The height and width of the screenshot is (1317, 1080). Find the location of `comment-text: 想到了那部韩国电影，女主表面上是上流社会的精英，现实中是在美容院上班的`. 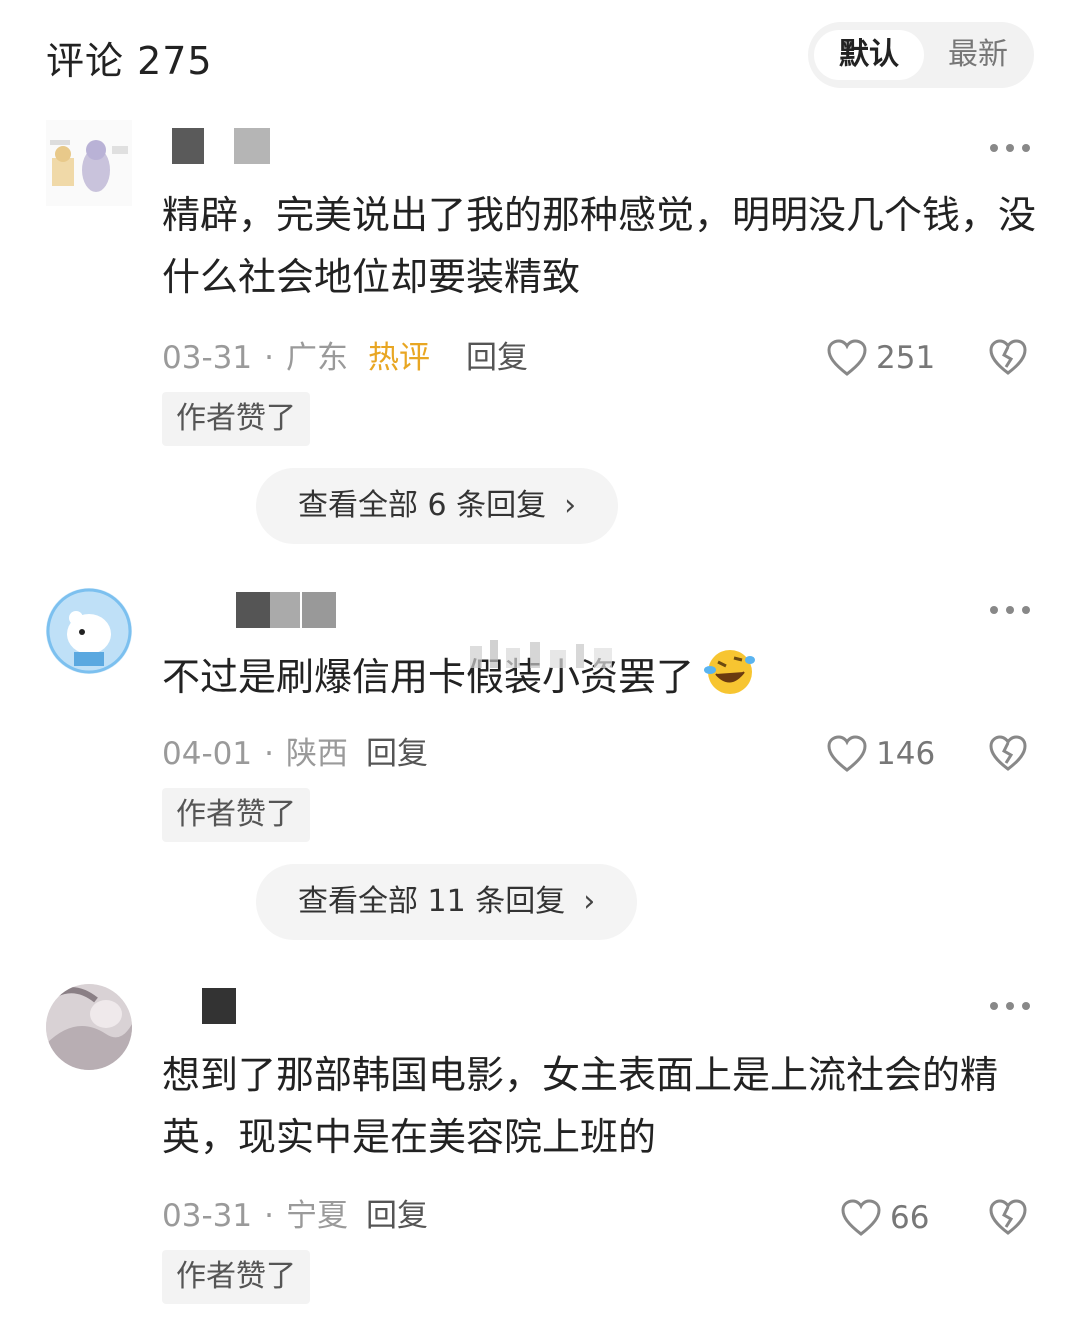

comment-text: 想到了那部韩国电影，女主表面上是上流社会的精英，现实中是在美容院上班的 is located at coordinates (580, 1106).